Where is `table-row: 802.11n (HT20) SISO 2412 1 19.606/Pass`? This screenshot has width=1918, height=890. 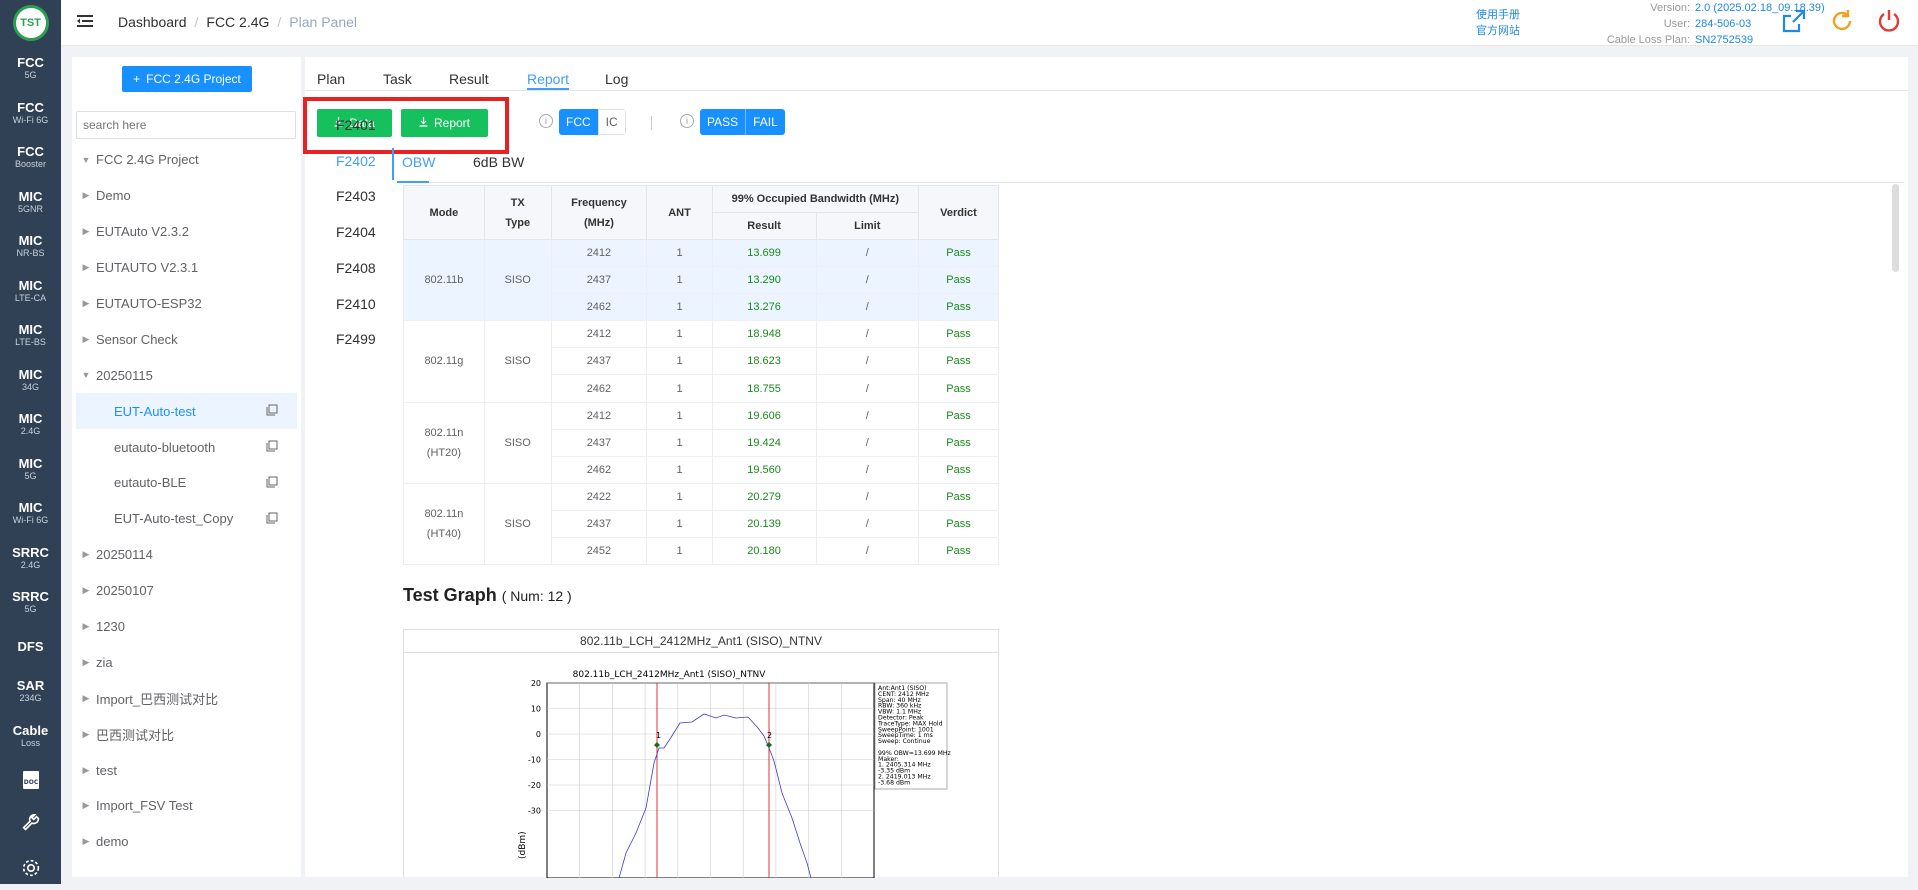 table-row: 802.11n (HT20) SISO 2412 1 19.606/Pass is located at coordinates (701, 442).